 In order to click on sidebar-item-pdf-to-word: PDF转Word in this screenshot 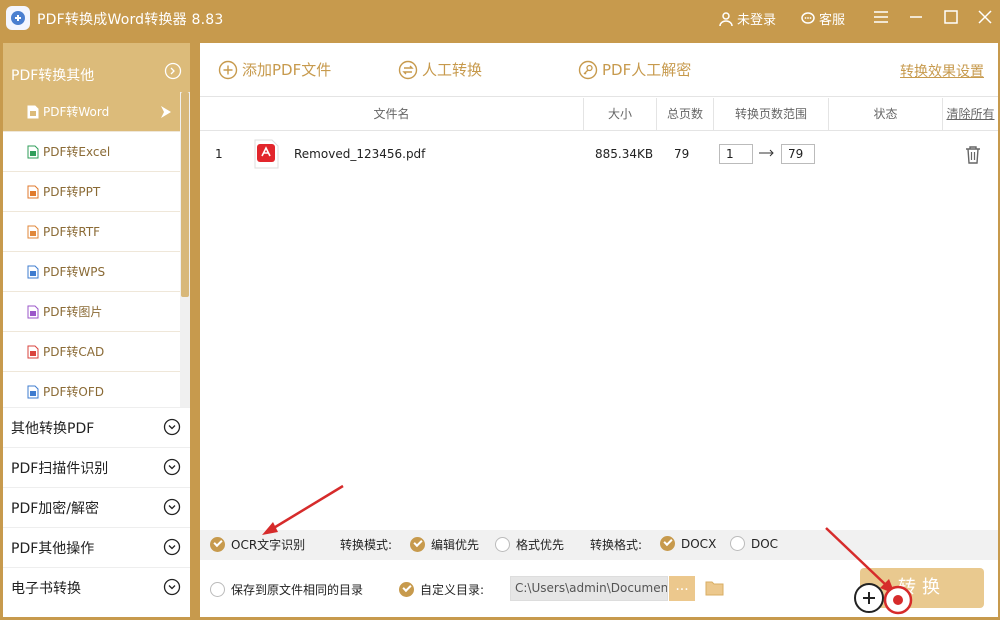, I will do `click(91, 112)`.